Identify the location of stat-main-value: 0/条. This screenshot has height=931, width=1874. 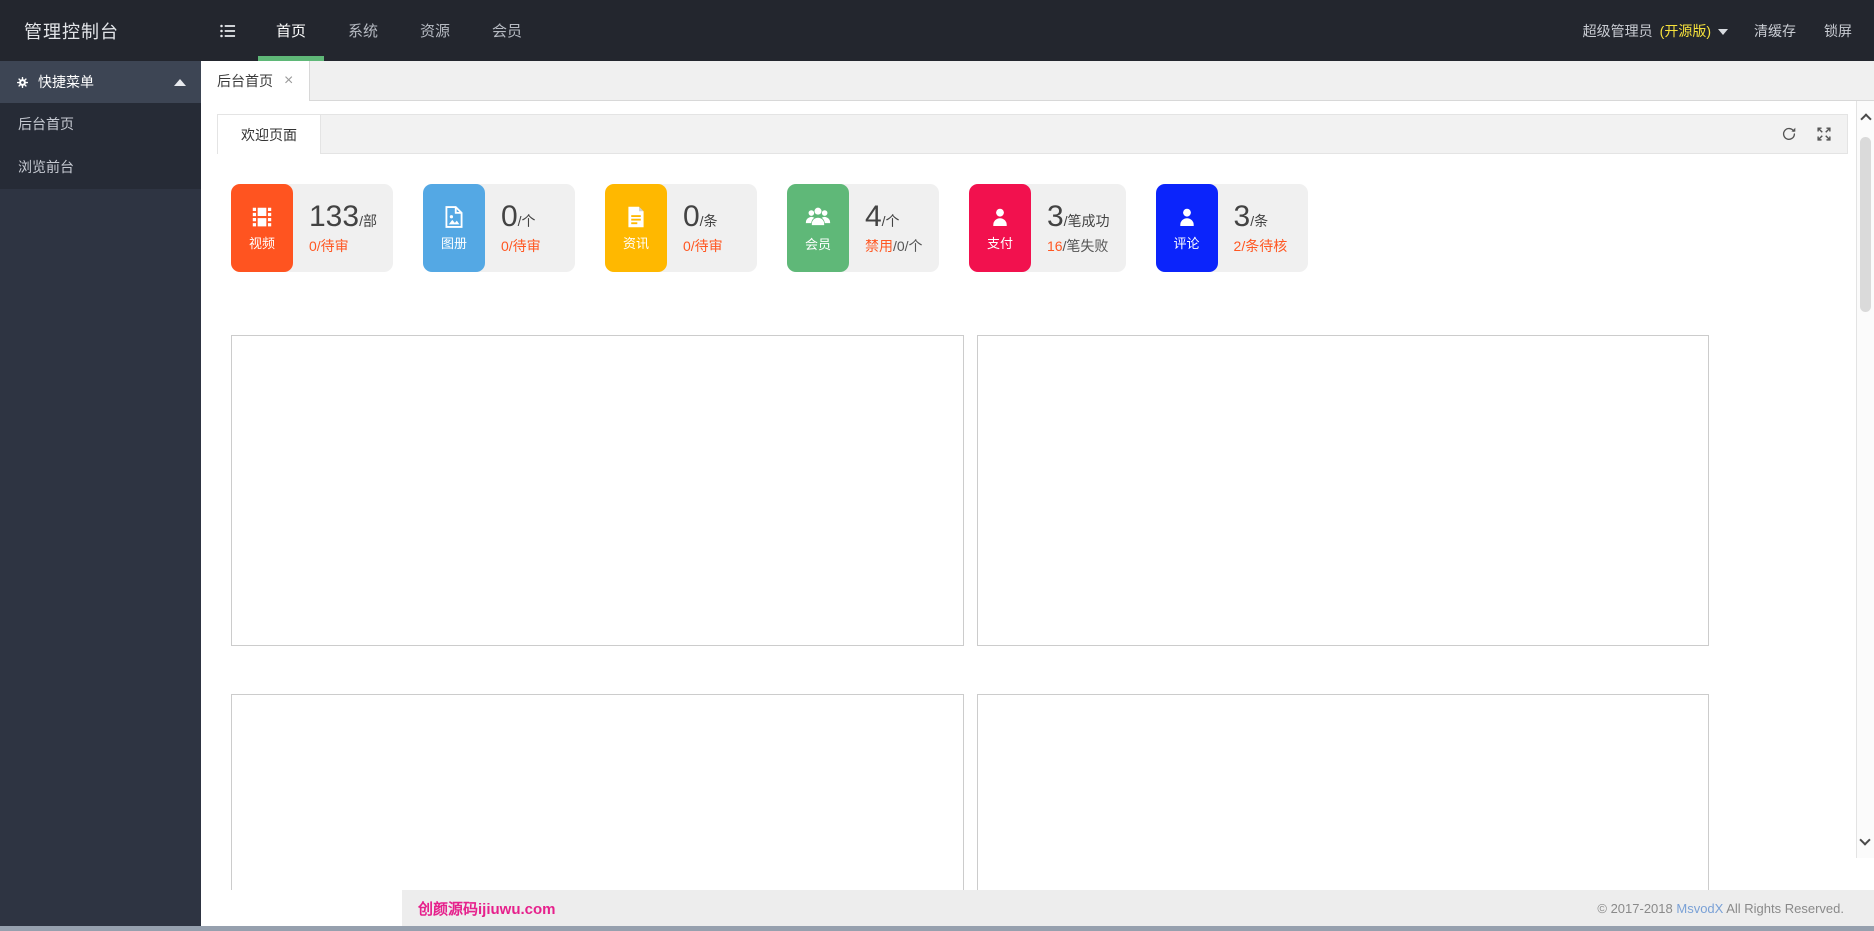
(712, 216).